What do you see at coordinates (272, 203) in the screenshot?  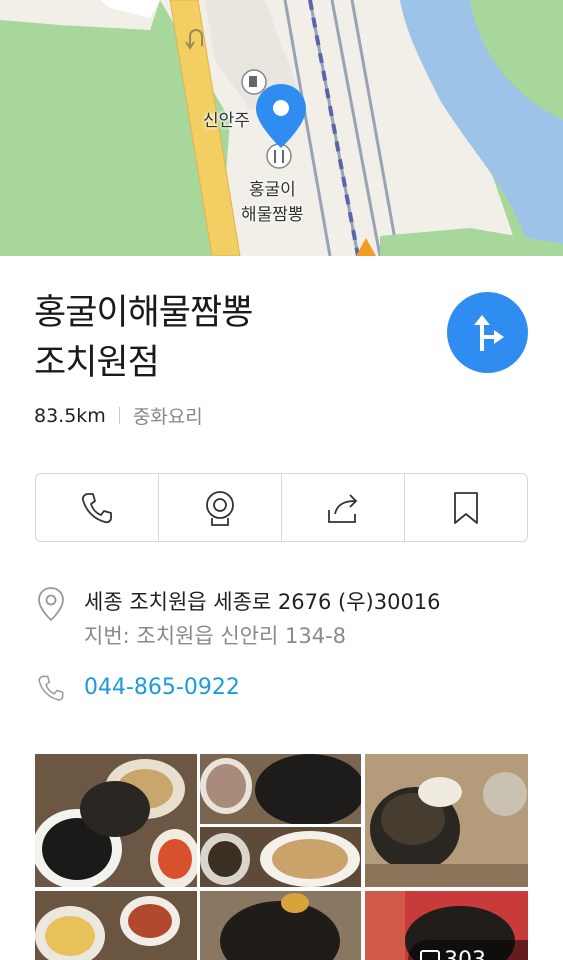 I see `map-place-label: 홍굴이 해물짬뽕` at bounding box center [272, 203].